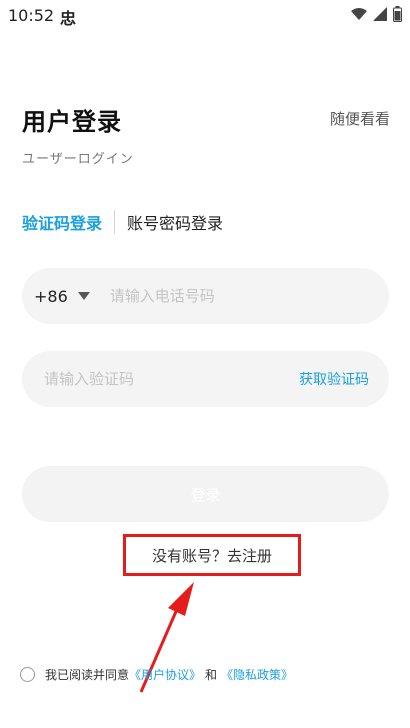 The image size is (410, 728). What do you see at coordinates (68, 18) in the screenshot?
I see `notification-app-icon: 忠` at bounding box center [68, 18].